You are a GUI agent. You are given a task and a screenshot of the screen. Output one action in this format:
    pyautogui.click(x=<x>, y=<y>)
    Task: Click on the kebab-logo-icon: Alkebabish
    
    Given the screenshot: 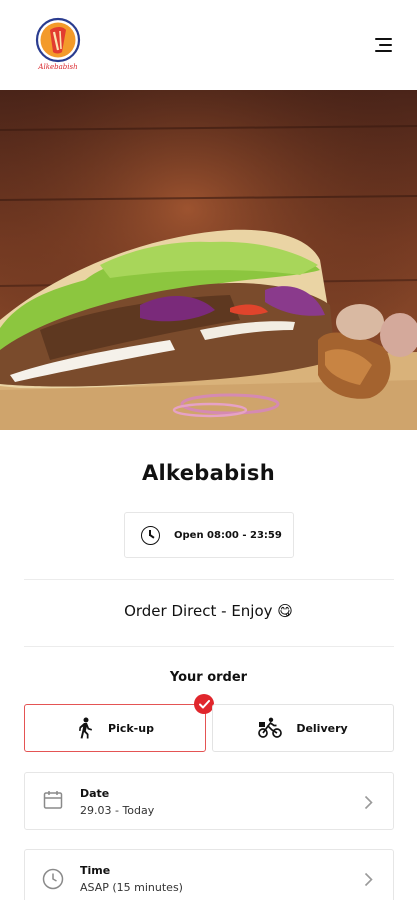 What is the action you would take?
    pyautogui.click(x=58, y=44)
    